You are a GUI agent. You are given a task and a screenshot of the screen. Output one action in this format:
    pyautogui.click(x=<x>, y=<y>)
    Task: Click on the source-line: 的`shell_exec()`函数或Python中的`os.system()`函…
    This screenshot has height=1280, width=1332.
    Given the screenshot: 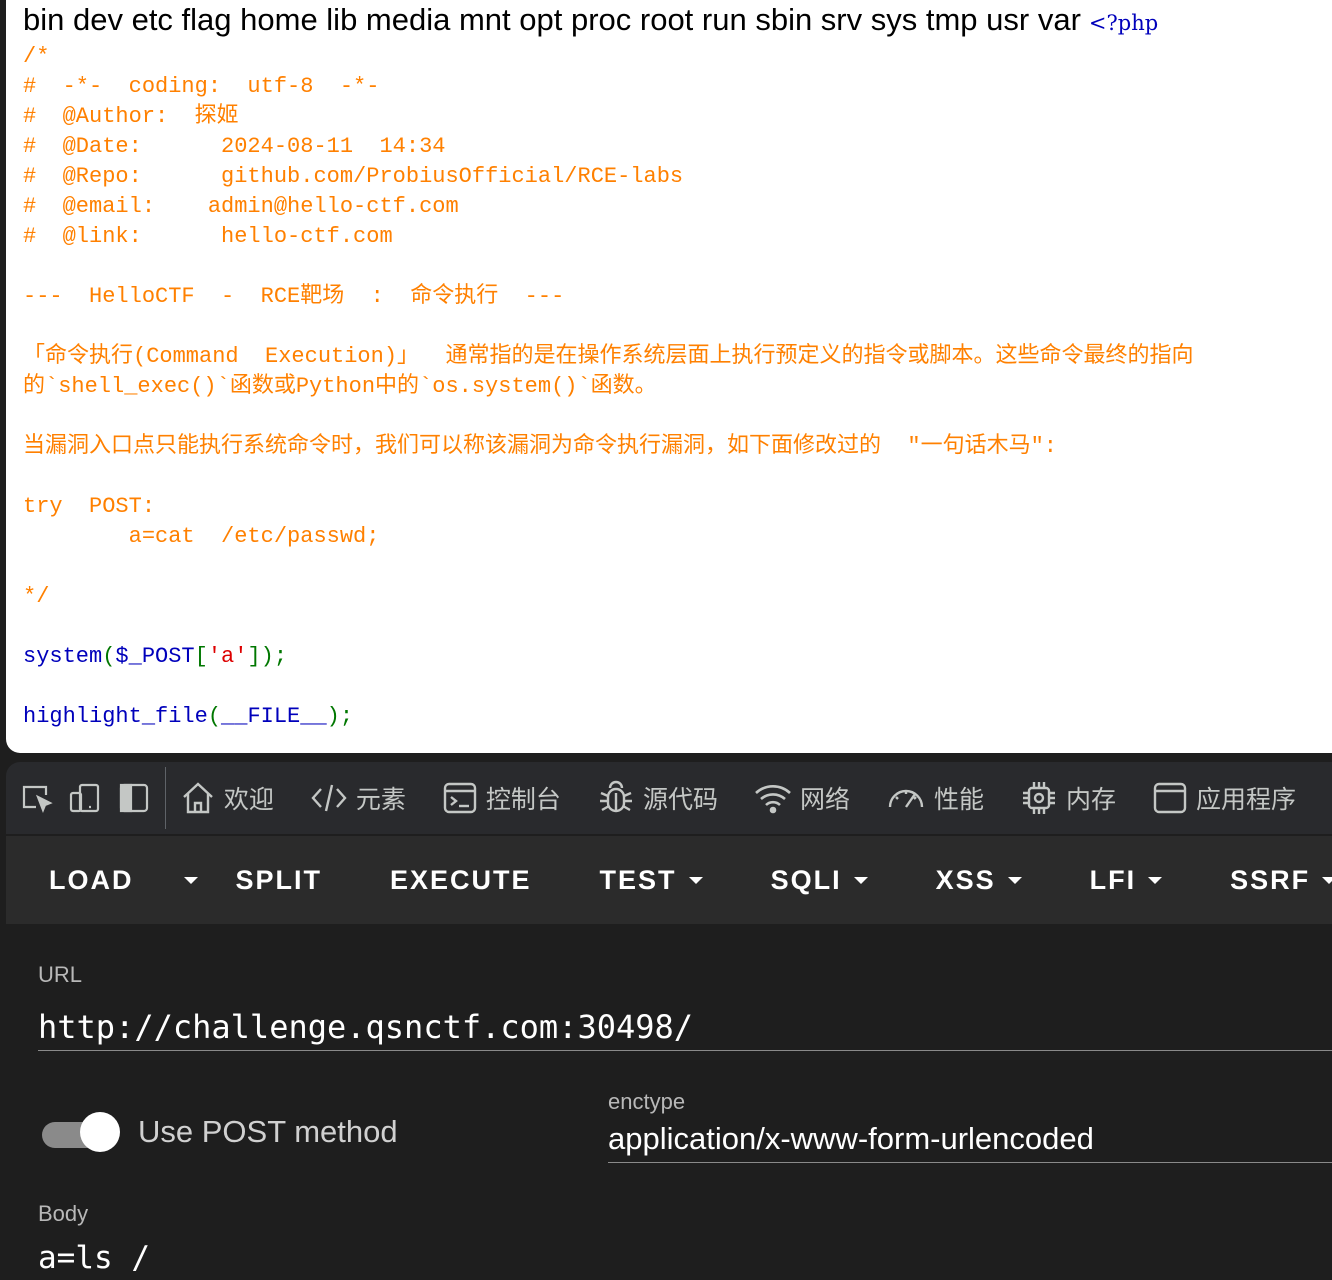 What is the action you would take?
    pyautogui.click(x=340, y=386)
    